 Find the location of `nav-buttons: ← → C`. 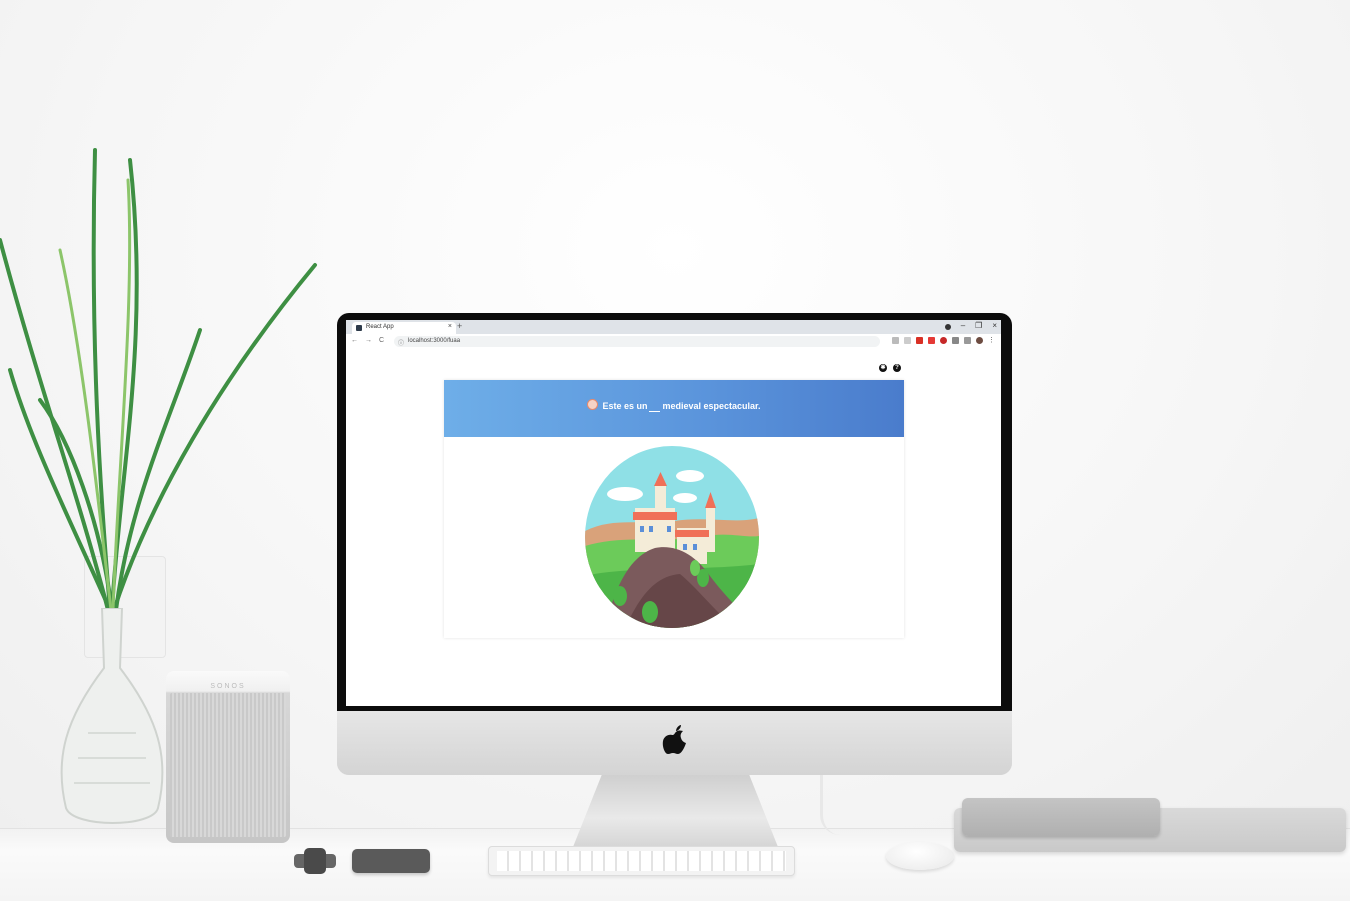

nav-buttons: ← → C is located at coordinates (367, 340).